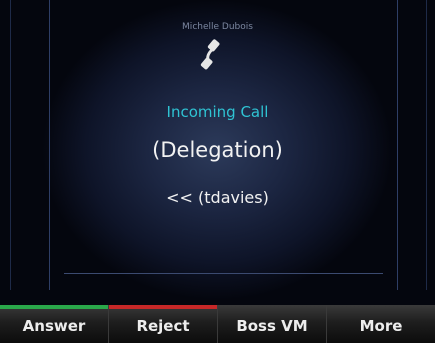  I want to click on reject-button: Reject, so click(163, 324).